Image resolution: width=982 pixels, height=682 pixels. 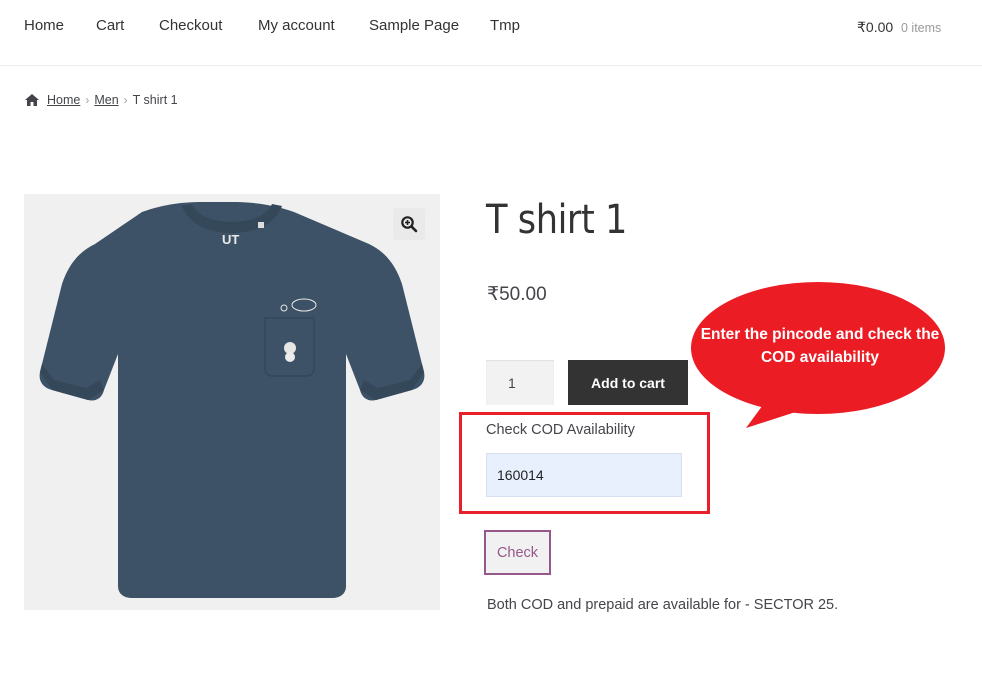 I want to click on nav-item-tmp: Tmp, so click(x=505, y=25).